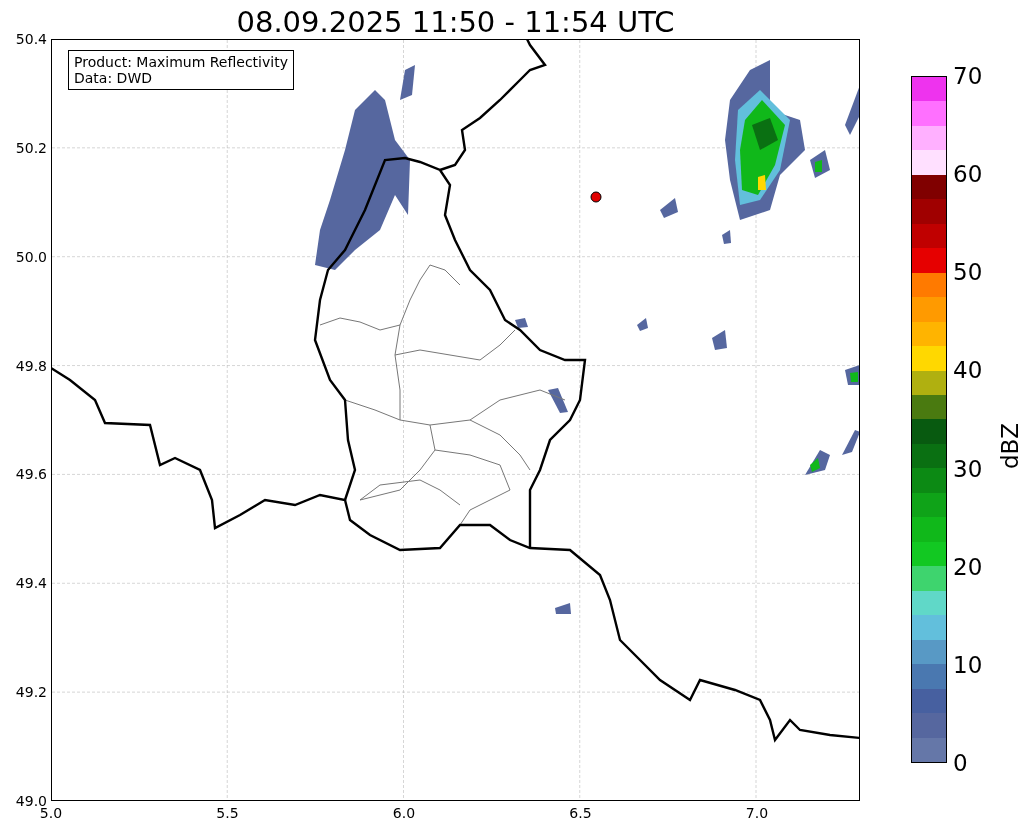  Describe the element at coordinates (961, 763) in the screenshot. I see `colorbar-tick-label: 0` at that location.